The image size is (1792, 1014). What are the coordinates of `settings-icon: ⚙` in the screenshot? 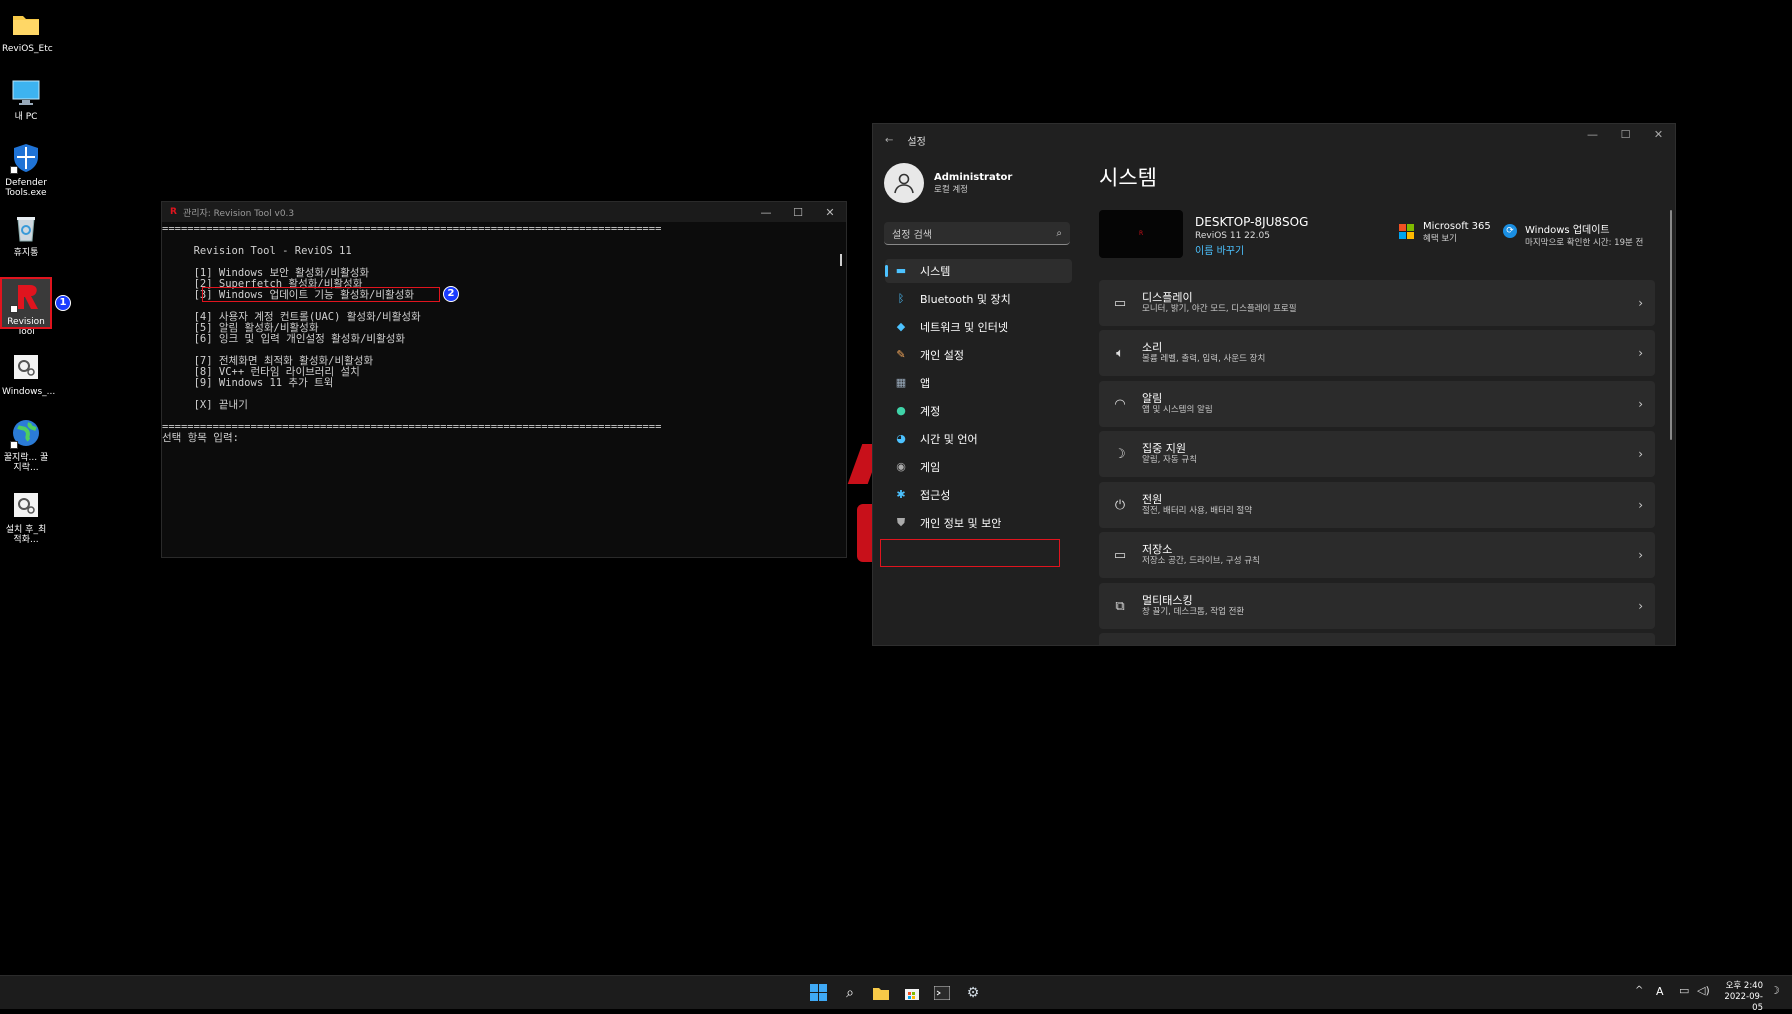 It's located at (973, 993).